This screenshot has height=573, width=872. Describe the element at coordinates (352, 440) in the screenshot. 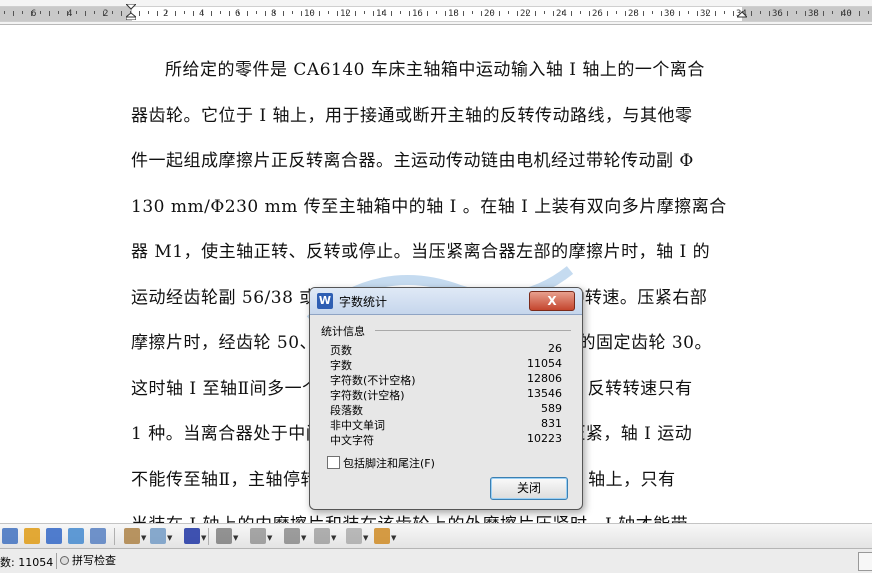

I see `stat-key: 中文字符` at that location.